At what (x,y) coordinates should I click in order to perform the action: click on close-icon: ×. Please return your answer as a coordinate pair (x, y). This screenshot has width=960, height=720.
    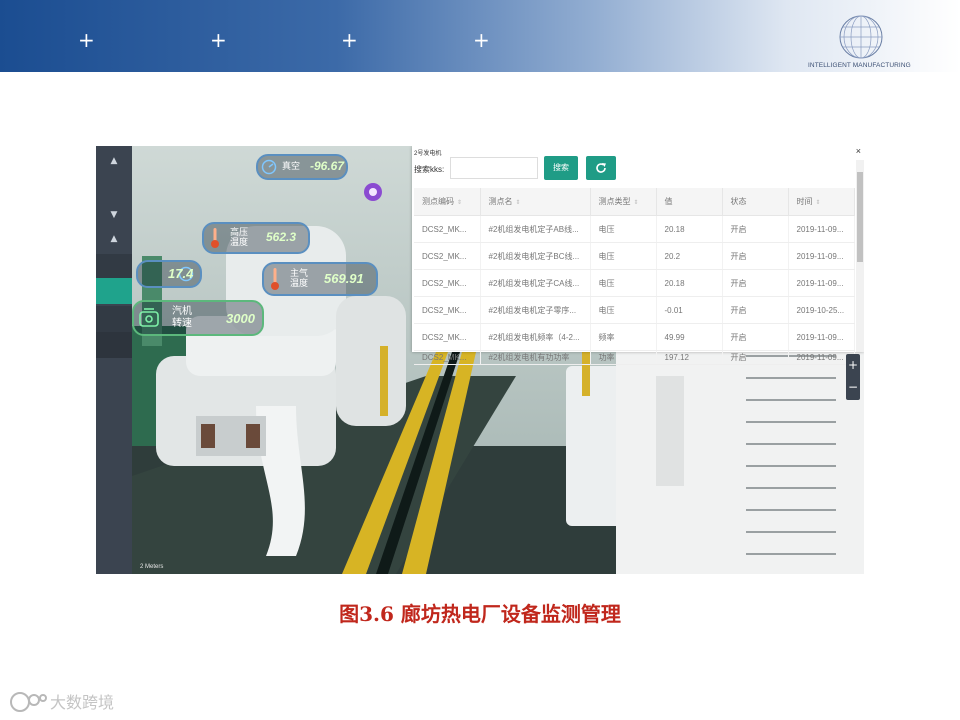
    Looking at the image, I should click on (858, 151).